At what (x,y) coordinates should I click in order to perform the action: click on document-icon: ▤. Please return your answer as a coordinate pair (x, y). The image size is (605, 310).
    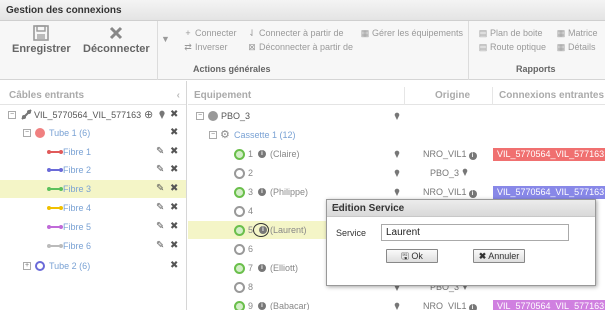
    Looking at the image, I should click on (483, 33).